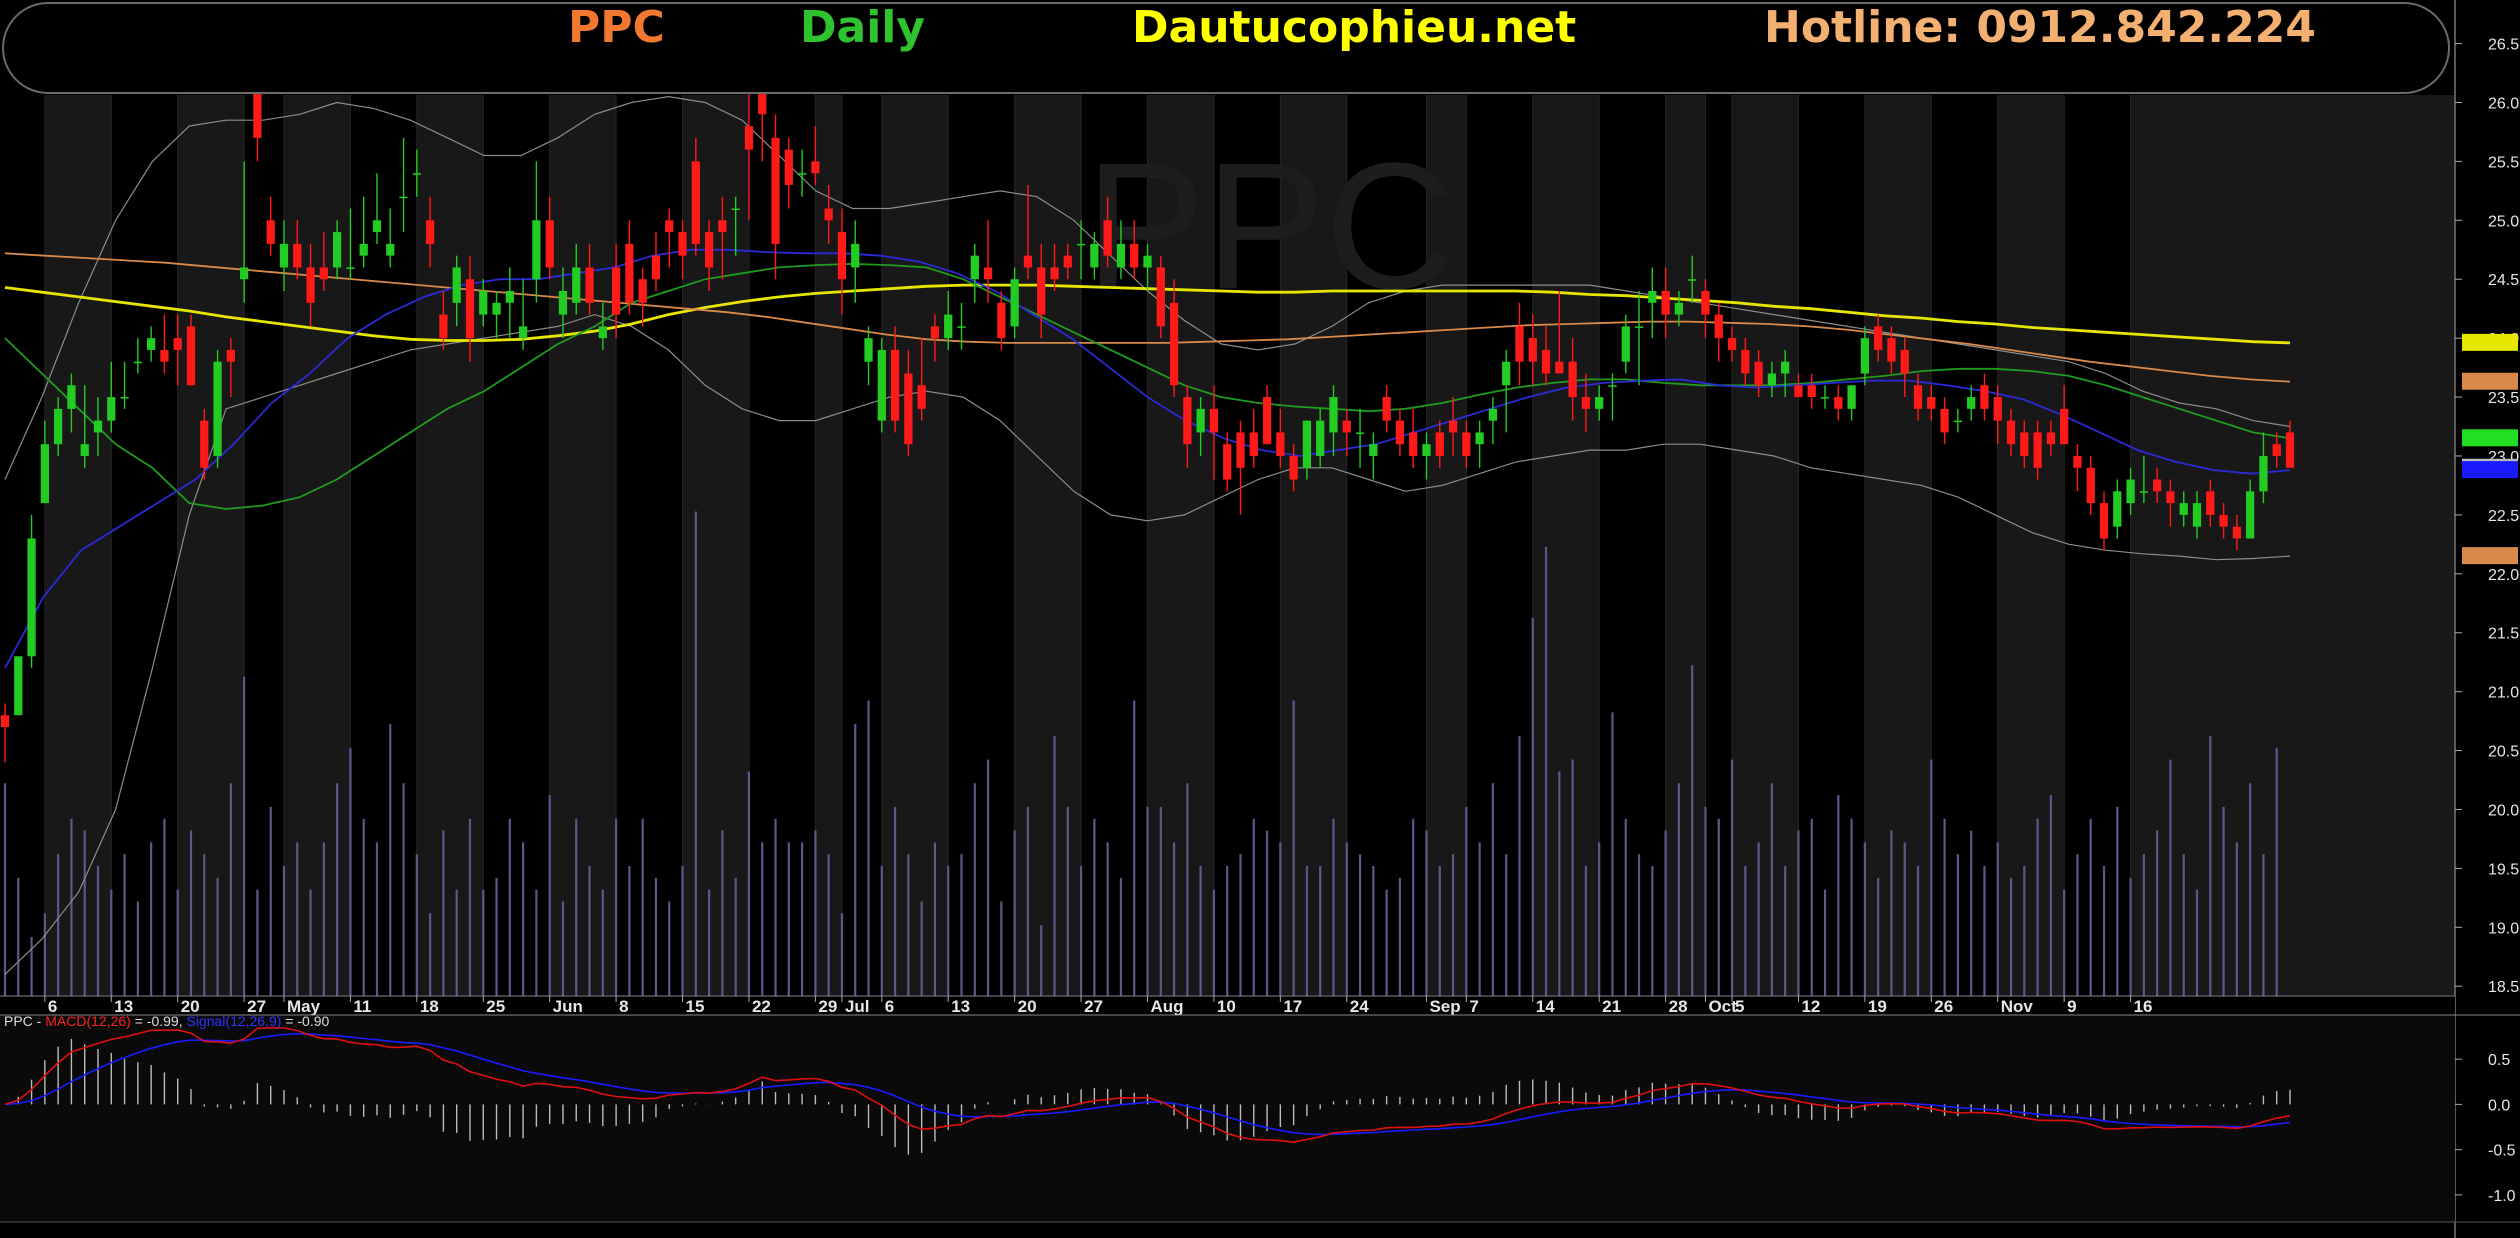  I want to click on price-tick-label: 21.0, so click(2503, 693).